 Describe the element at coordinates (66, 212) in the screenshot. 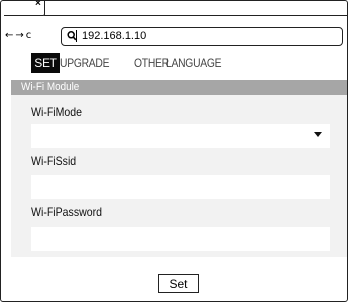

I see `wifi-password-label: Wi-FiPassword` at that location.